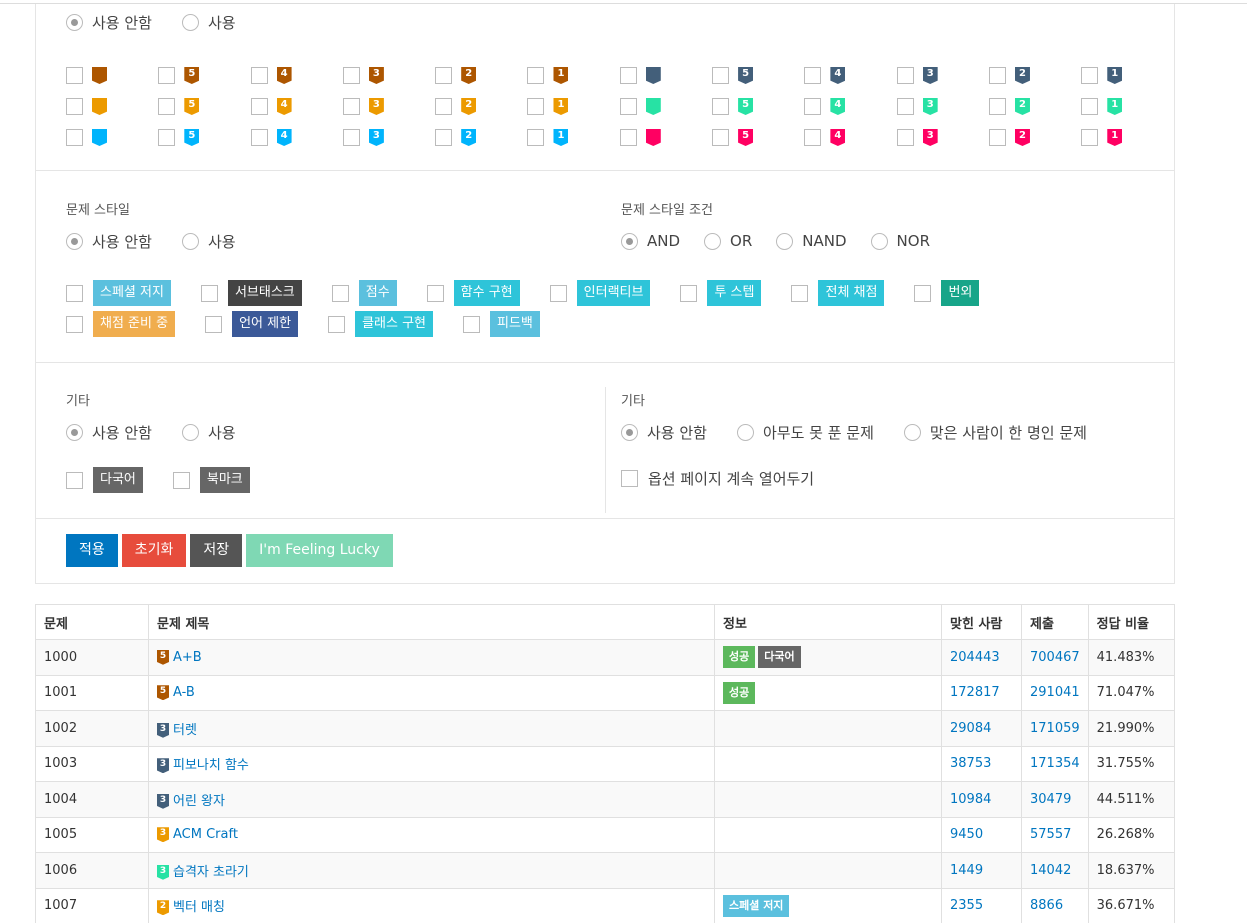 The height and width of the screenshot is (923, 1247). What do you see at coordinates (364, 293) in the screenshot?
I see `style-tag-option: 점수` at bounding box center [364, 293].